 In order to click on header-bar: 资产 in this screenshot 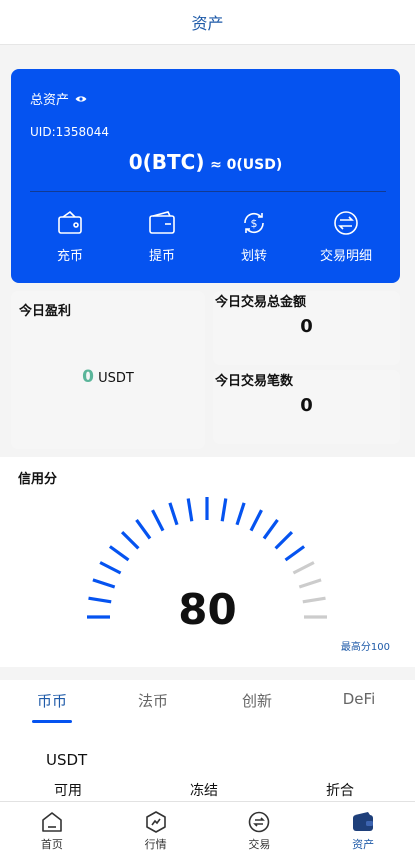, I will do `click(207, 22)`.